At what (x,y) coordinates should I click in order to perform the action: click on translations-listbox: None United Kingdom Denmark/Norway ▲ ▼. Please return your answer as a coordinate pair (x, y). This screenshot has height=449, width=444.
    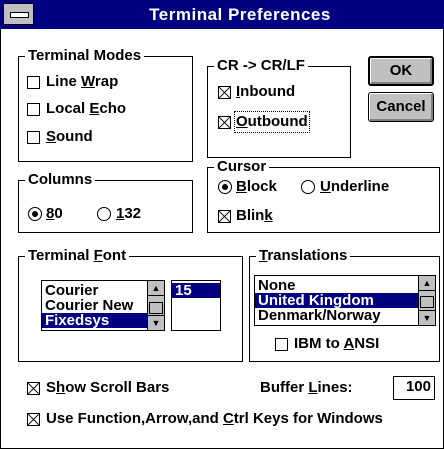
    Looking at the image, I should click on (345, 300).